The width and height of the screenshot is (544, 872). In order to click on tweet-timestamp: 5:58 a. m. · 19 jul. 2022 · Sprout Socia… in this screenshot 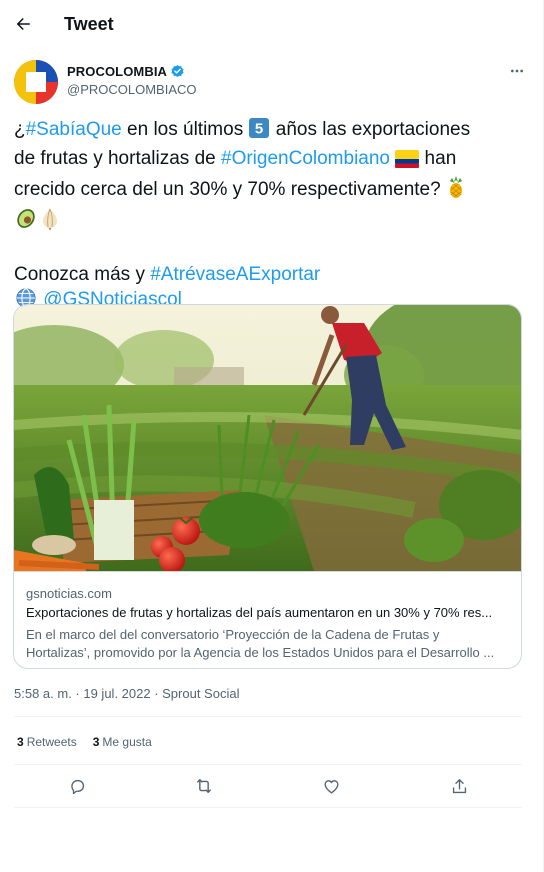, I will do `click(126, 693)`.